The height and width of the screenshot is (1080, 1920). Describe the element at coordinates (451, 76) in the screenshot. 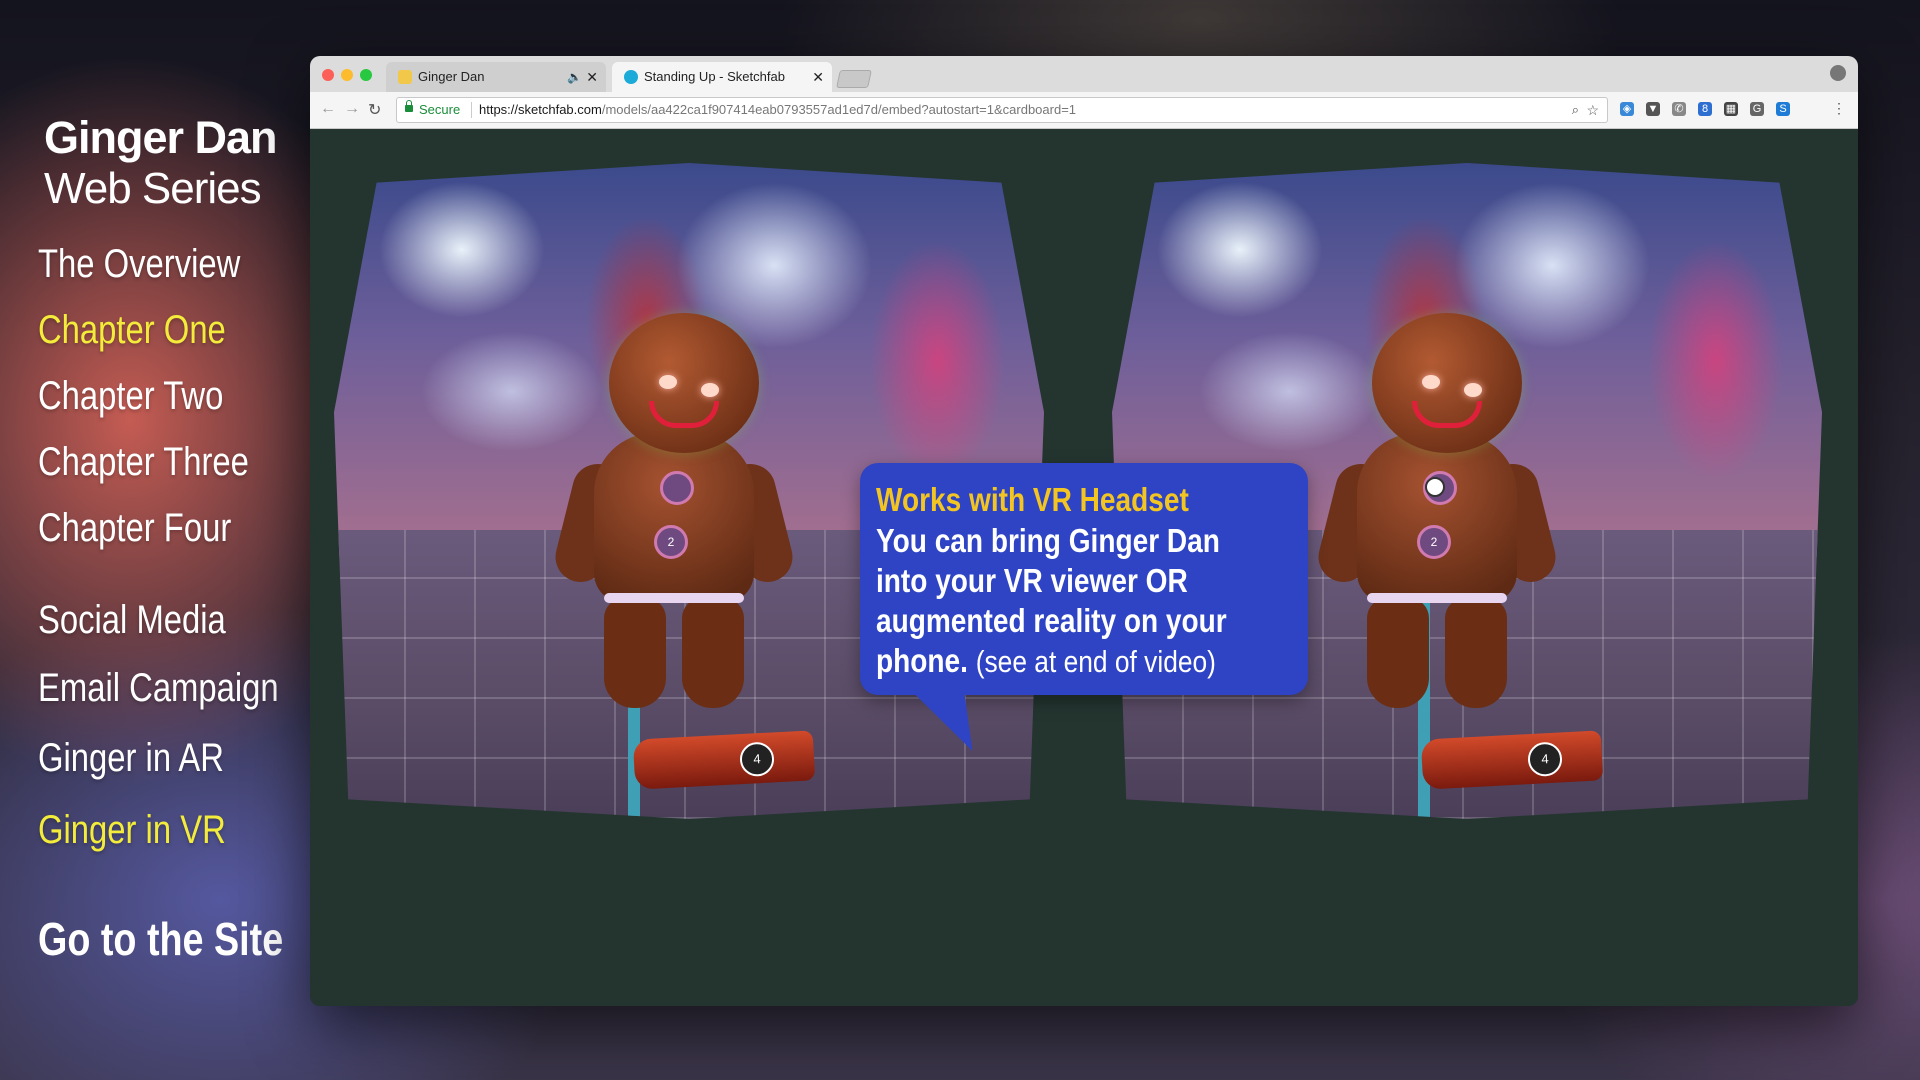

I see `tab-title: Ginger Dan` at that location.